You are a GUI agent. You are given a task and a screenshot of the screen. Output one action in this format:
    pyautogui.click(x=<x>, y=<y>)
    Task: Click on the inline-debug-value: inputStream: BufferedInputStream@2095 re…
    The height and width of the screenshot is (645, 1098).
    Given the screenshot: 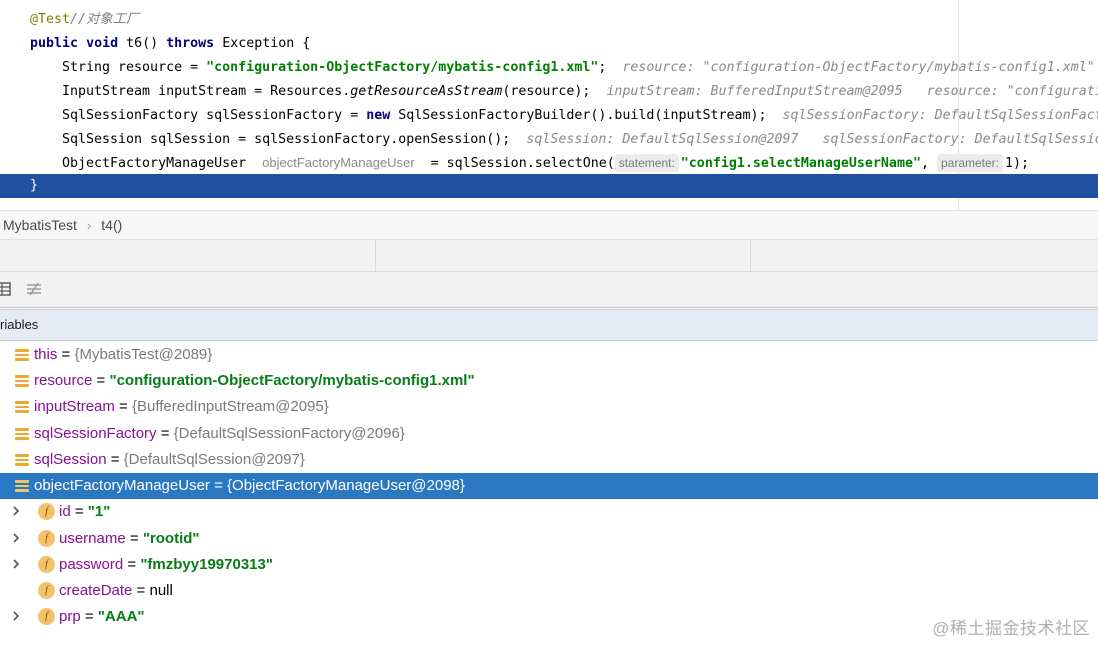 What is the action you would take?
    pyautogui.click(x=852, y=91)
    